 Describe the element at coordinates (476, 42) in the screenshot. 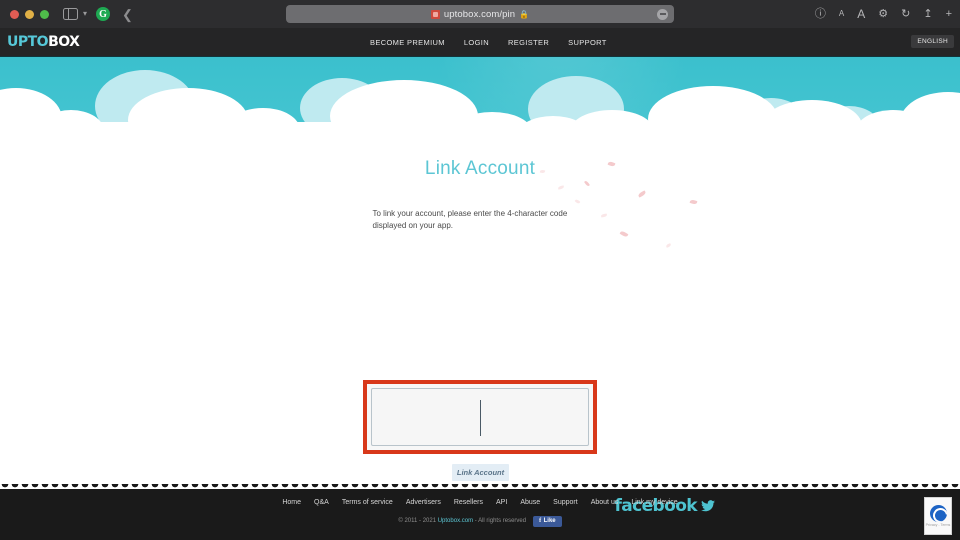

I see `nav-login: LOGIN` at that location.